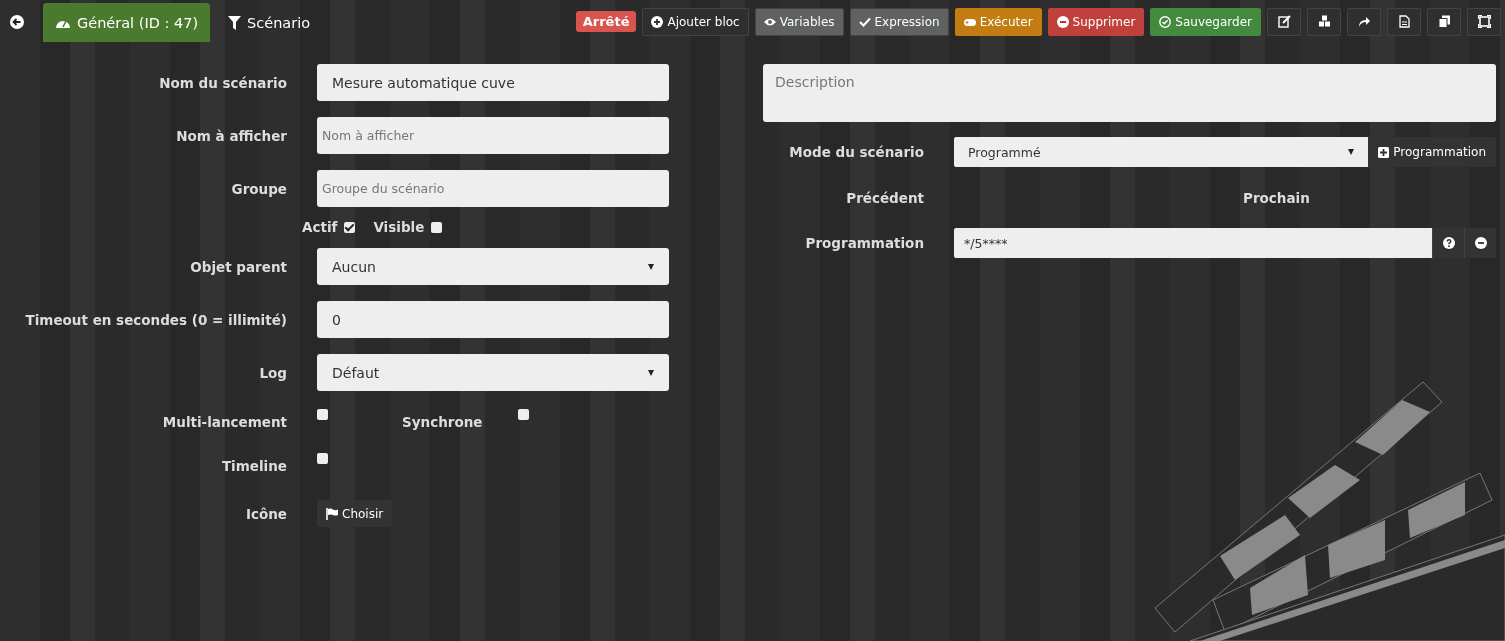 This screenshot has width=1505, height=641. I want to click on field-label: Programmation, so click(864, 243).